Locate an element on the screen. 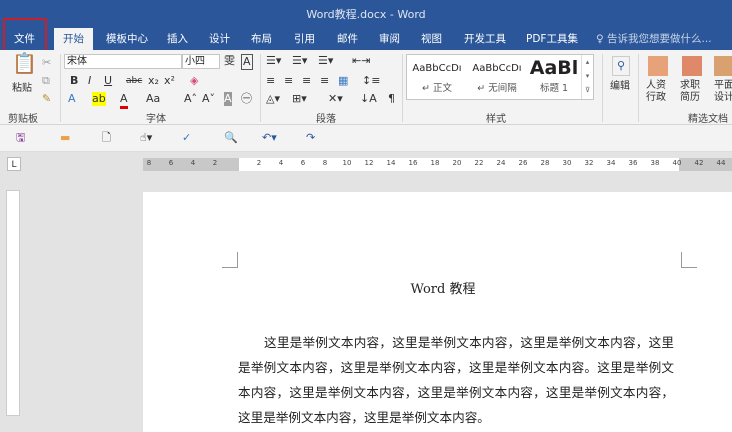  tab-layout: 布局 is located at coordinates (261, 39).